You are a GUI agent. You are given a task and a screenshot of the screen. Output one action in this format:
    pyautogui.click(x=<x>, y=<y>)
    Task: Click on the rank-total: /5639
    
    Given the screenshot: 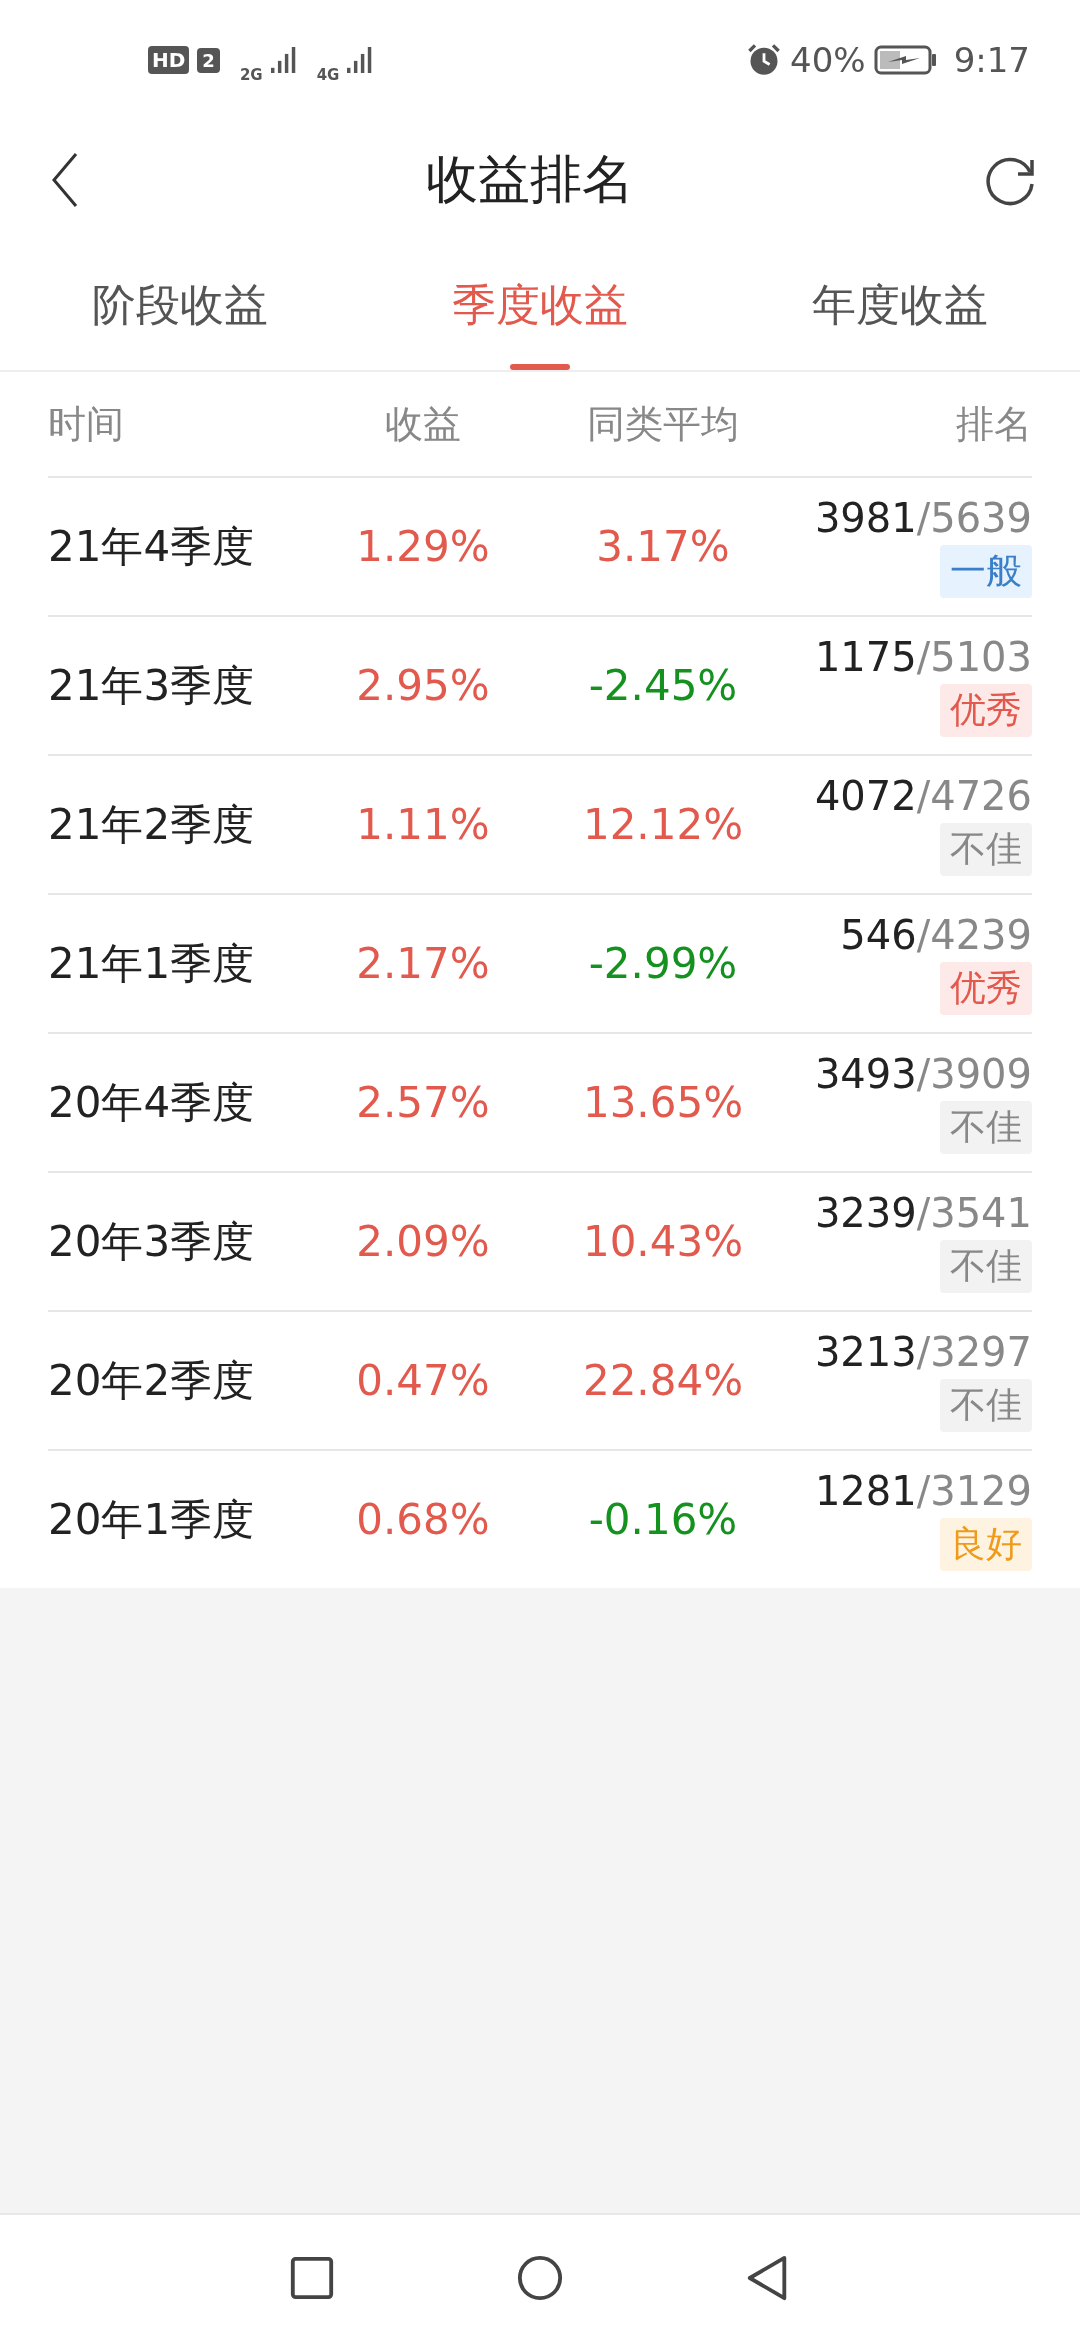 What is the action you would take?
    pyautogui.click(x=974, y=518)
    